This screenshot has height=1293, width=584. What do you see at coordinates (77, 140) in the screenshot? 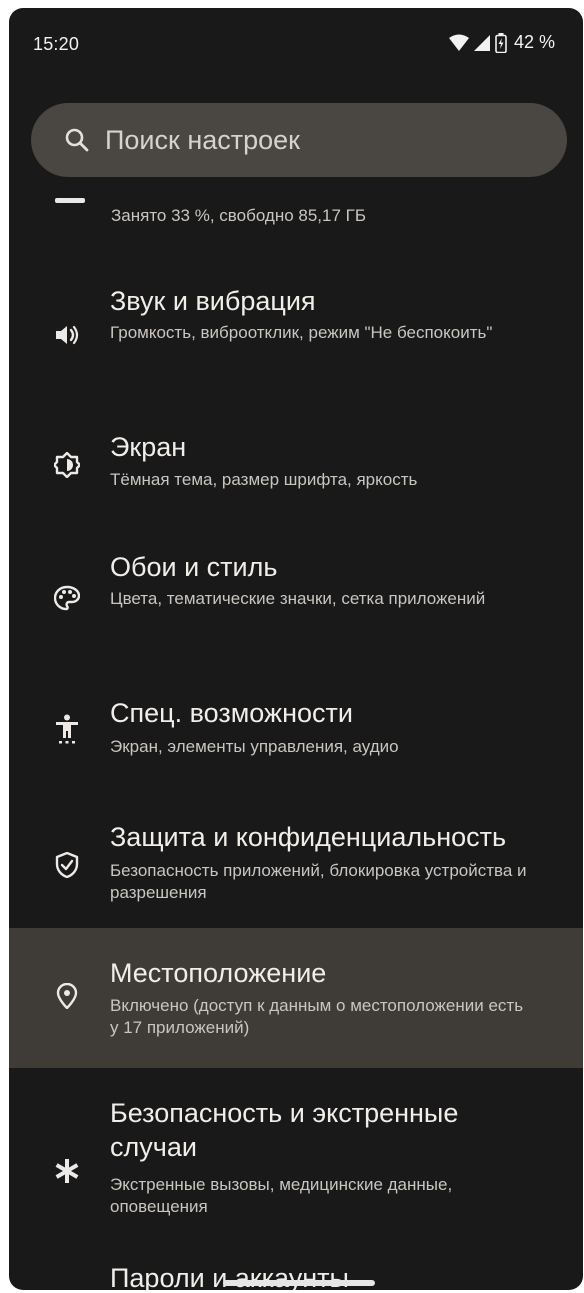
I see `search-icon` at bounding box center [77, 140].